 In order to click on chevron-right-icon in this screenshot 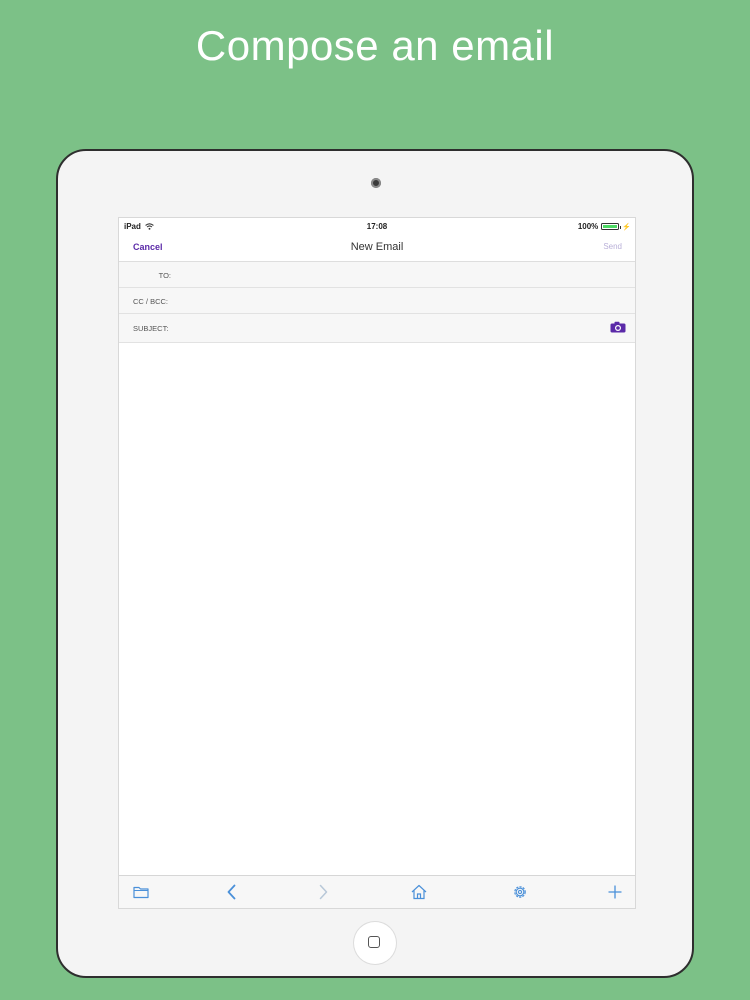, I will do `click(323, 892)`.